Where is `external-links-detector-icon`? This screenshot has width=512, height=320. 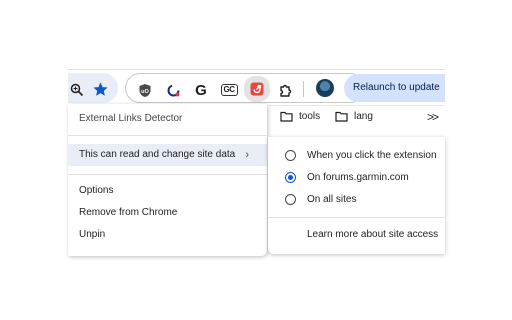 external-links-detector-icon is located at coordinates (257, 89).